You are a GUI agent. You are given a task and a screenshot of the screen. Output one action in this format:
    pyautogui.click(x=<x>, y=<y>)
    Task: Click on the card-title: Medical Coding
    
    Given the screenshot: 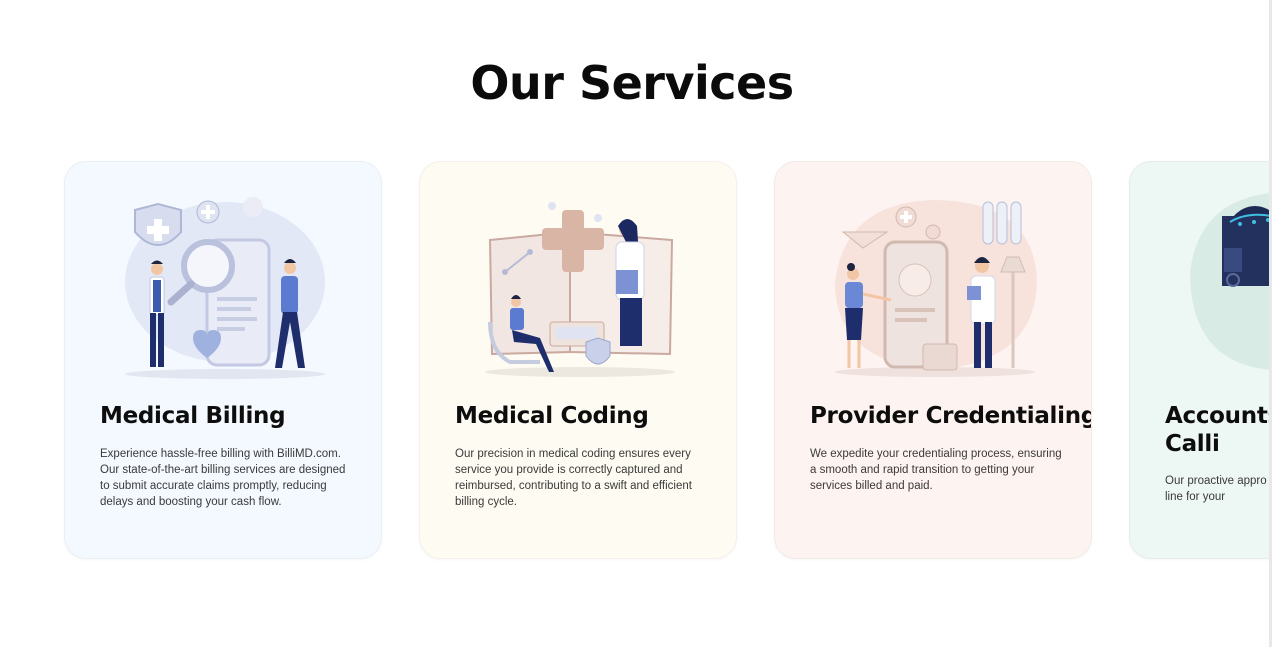 What is the action you would take?
    pyautogui.click(x=552, y=416)
    